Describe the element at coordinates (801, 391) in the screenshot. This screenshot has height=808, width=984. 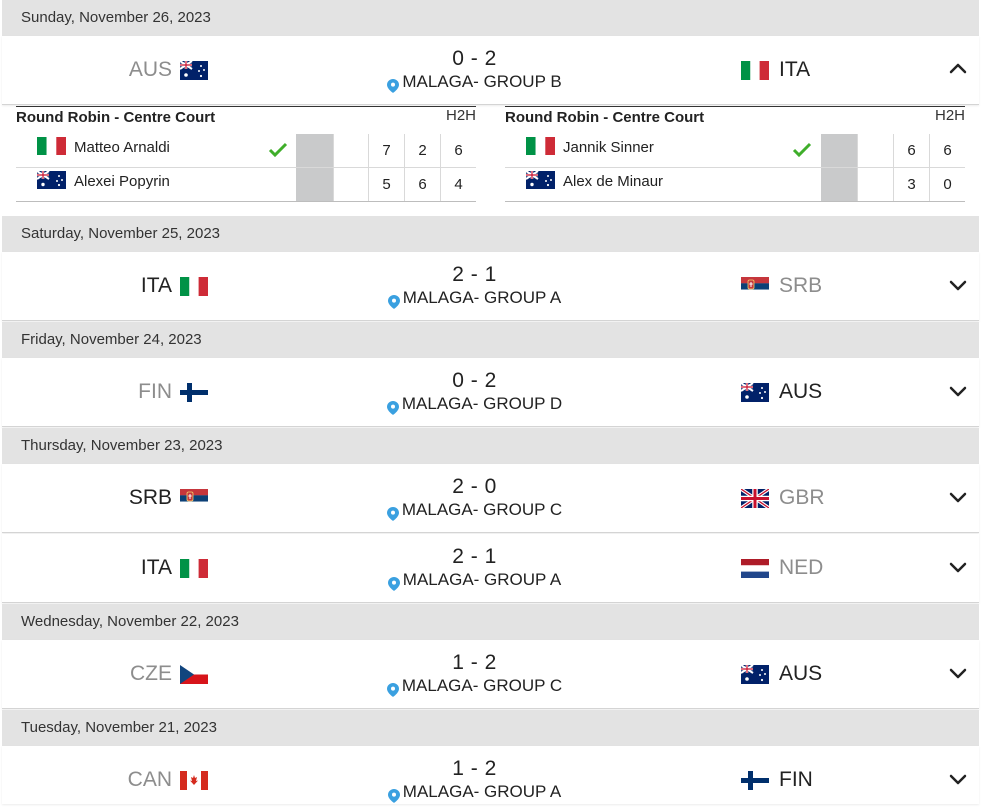
I see `away-team-code: AUS` at that location.